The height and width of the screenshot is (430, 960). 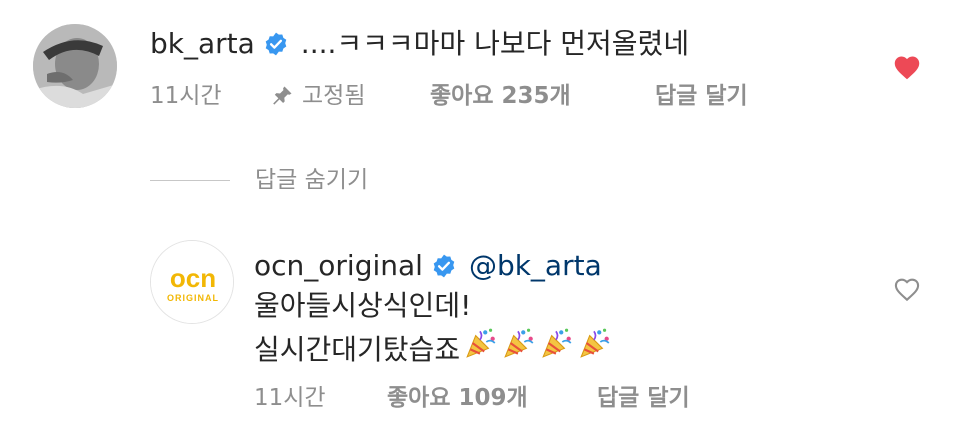 What do you see at coordinates (190, 180) in the screenshot?
I see `divider-line` at bounding box center [190, 180].